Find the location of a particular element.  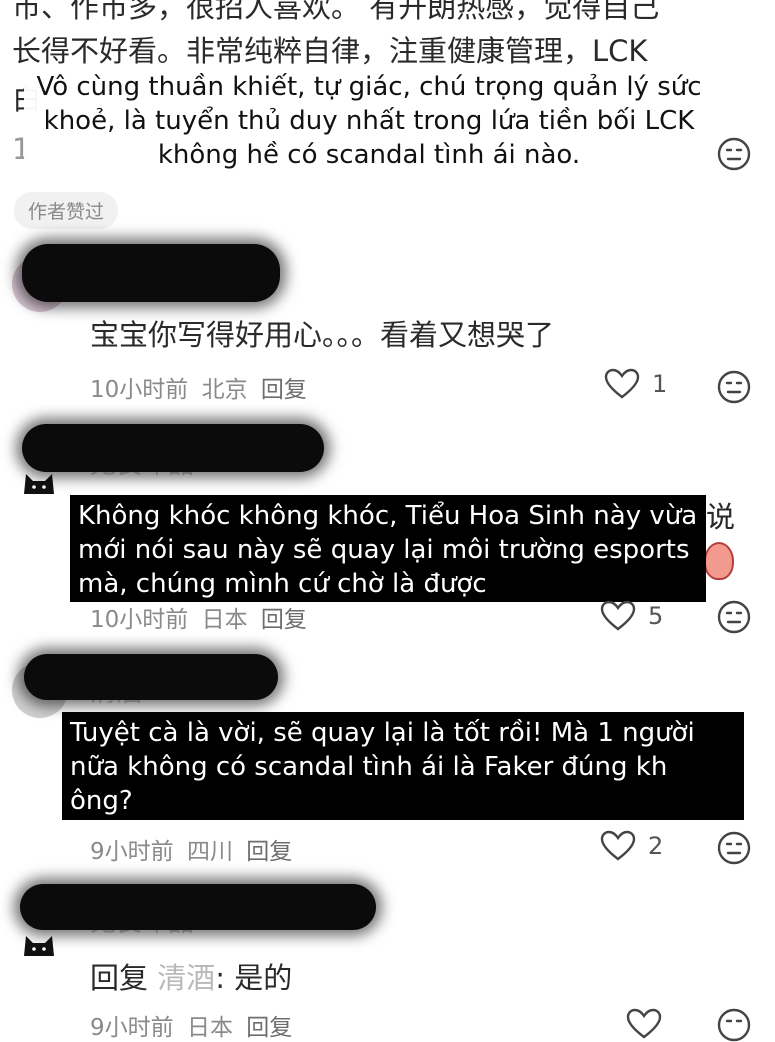

comment-meta: 10小时前 日本 回复 is located at coordinates (201, 617).